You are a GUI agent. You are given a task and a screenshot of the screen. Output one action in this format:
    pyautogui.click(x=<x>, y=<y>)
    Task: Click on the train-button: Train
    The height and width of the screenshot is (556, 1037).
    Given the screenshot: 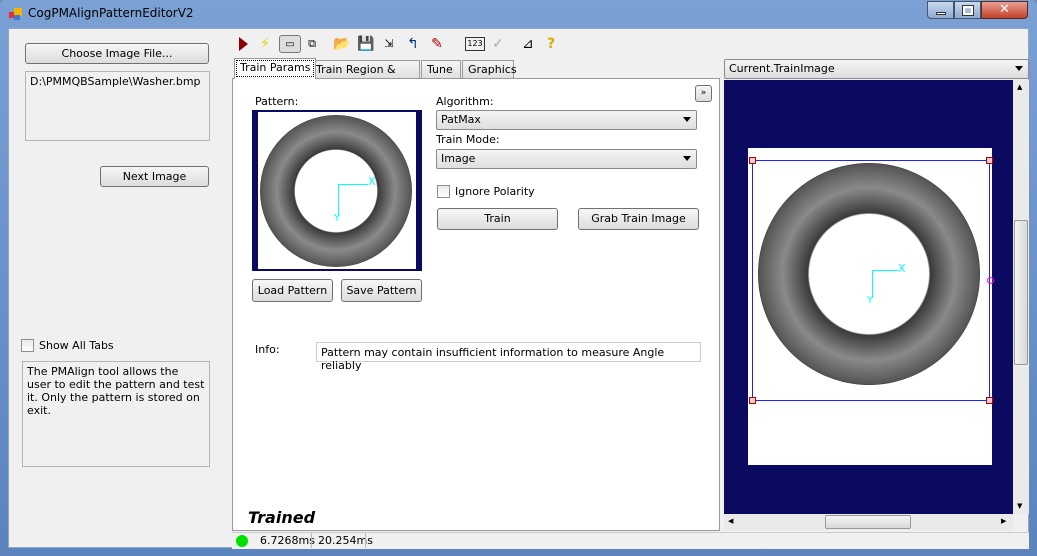 What is the action you would take?
    pyautogui.click(x=497, y=219)
    